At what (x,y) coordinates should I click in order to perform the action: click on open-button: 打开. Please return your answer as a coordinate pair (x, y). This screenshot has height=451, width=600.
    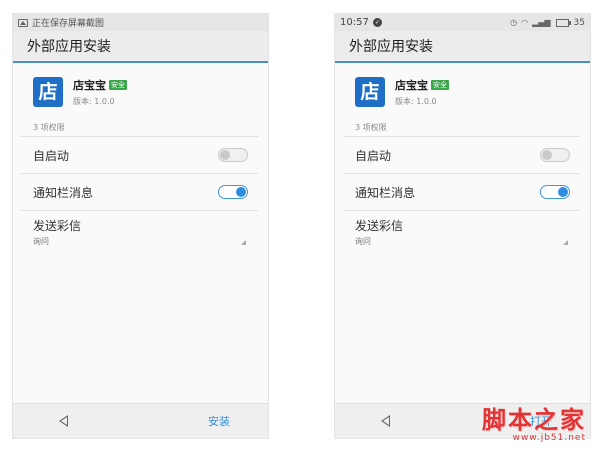
    Looking at the image, I should click on (541, 421).